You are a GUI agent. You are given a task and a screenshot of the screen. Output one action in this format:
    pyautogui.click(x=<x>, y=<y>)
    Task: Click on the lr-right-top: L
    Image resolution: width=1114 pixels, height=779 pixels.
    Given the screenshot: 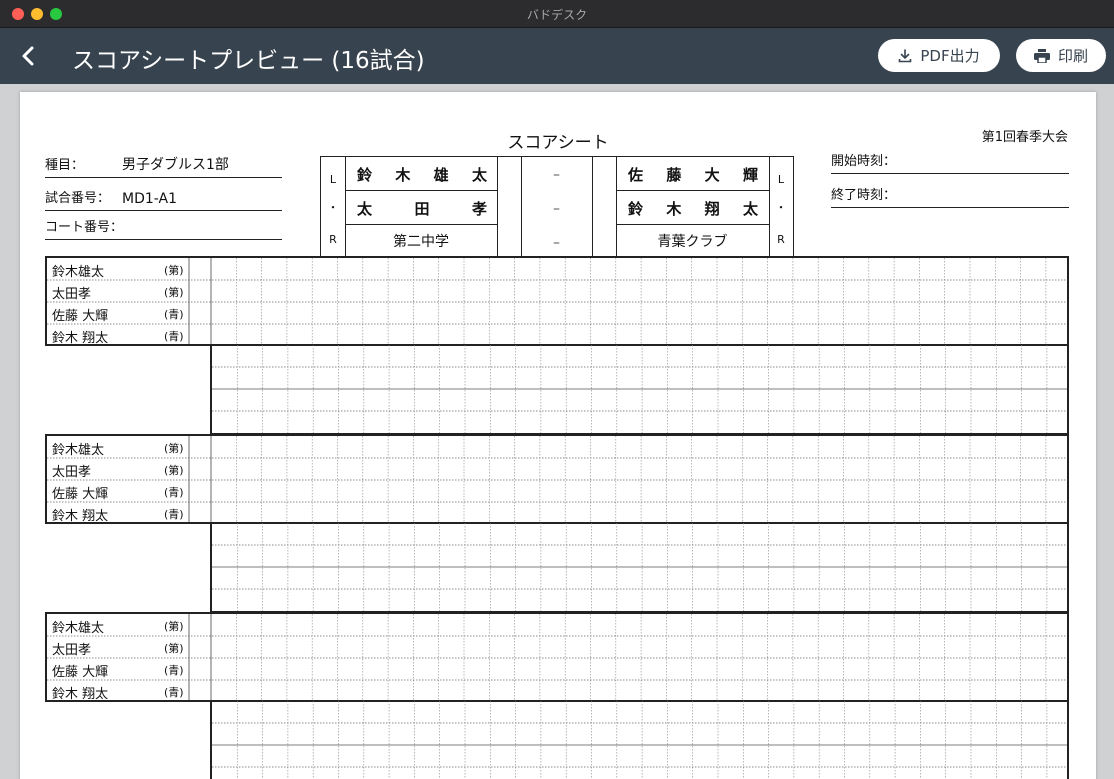 What is the action you would take?
    pyautogui.click(x=781, y=179)
    